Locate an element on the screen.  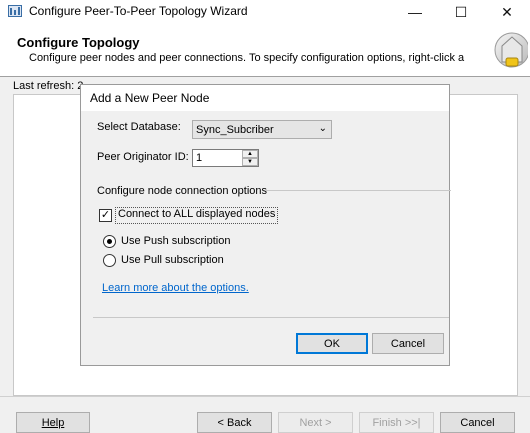
push-subscription-radio is located at coordinates (109, 241).